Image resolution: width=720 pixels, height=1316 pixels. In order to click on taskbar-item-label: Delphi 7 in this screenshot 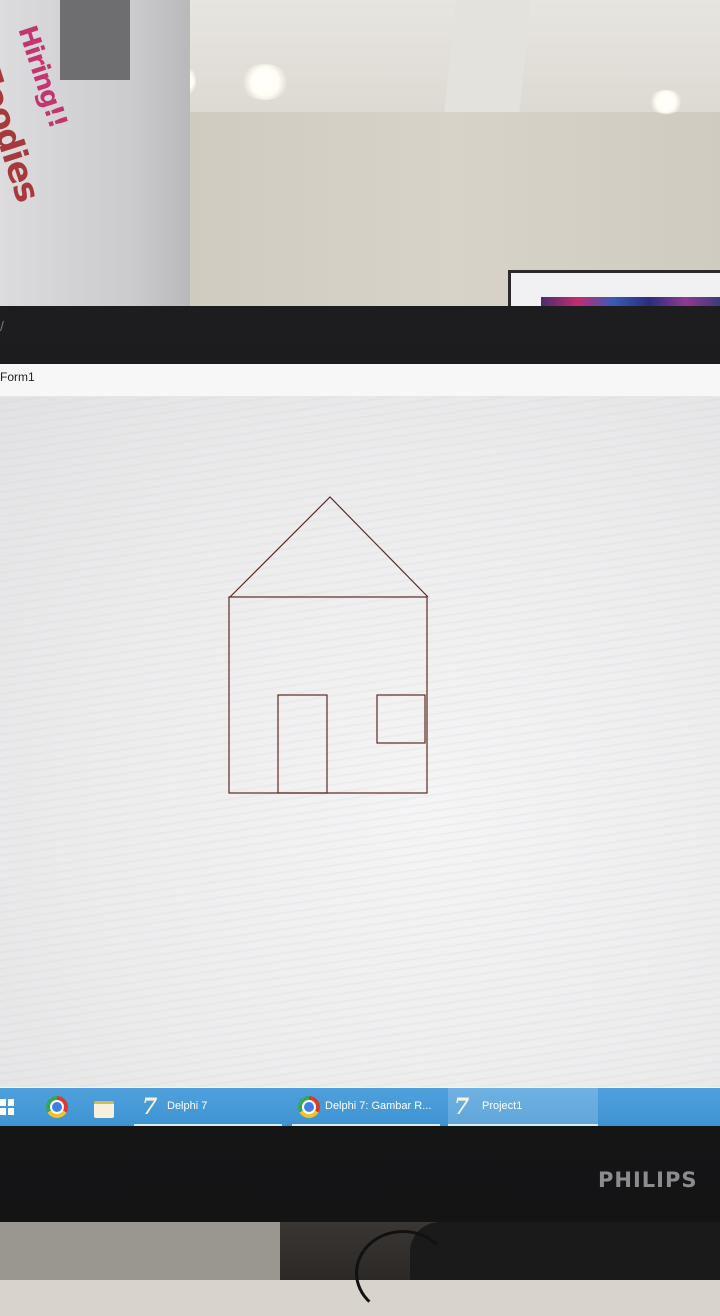, I will do `click(187, 1106)`.